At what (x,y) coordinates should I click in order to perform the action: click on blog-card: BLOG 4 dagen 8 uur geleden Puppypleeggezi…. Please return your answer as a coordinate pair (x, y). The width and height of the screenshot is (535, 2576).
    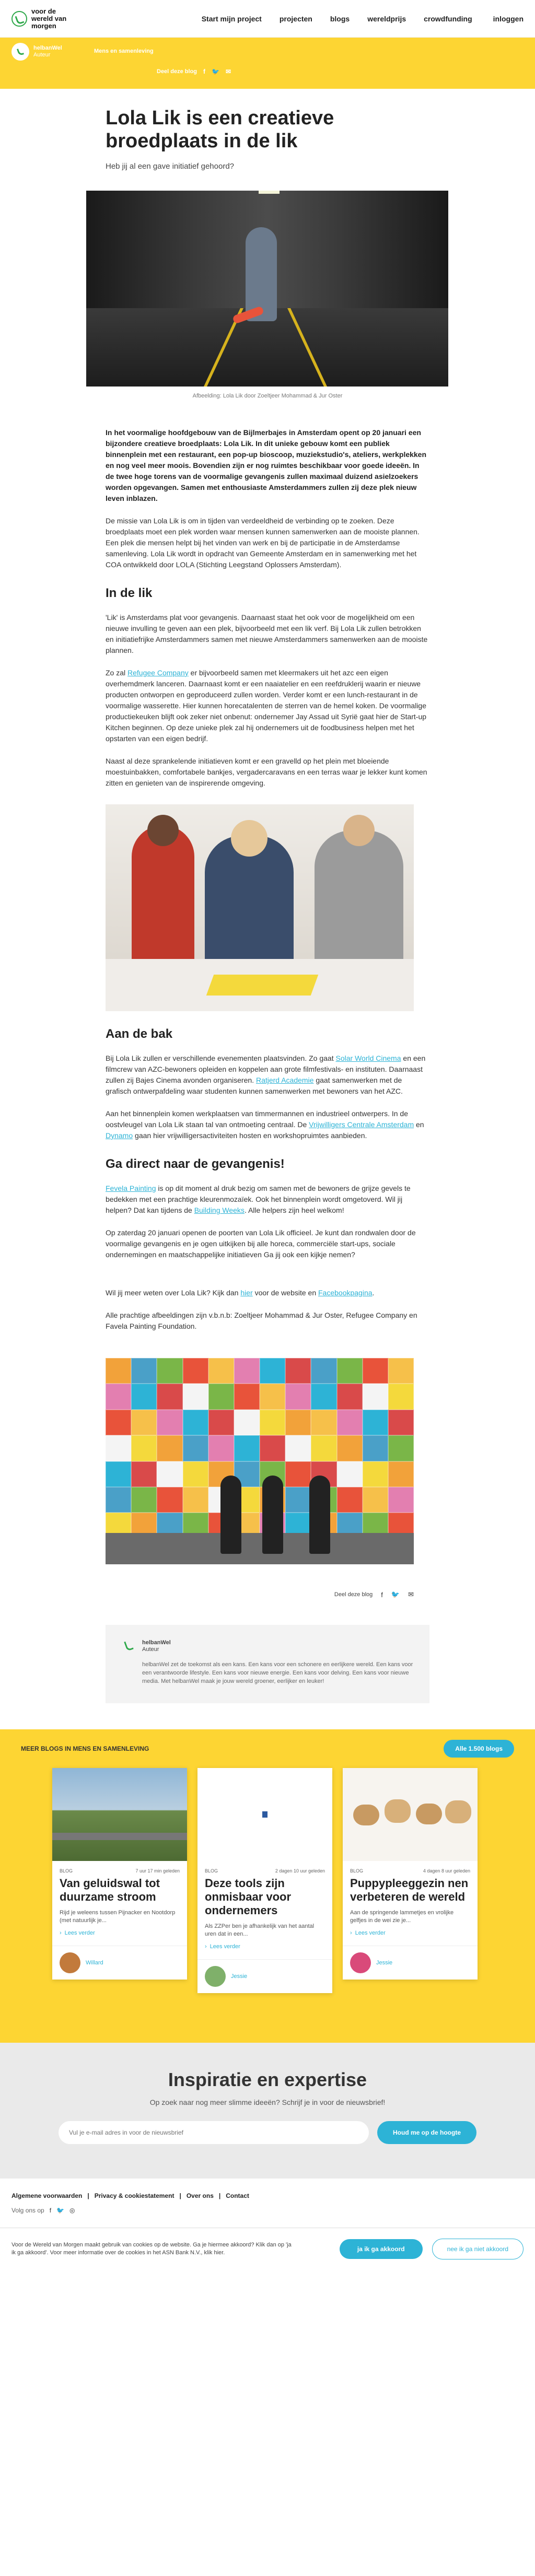
    Looking at the image, I should click on (410, 1874).